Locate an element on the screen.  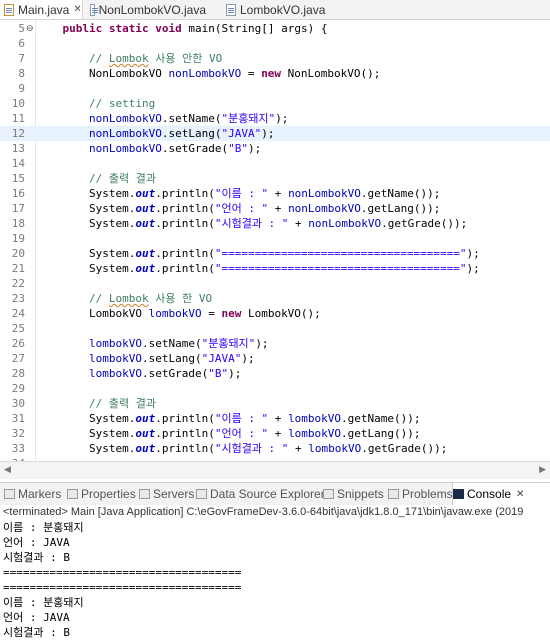
code-line: 12 nonLombokVO.setLang("JAVA"); is located at coordinates (275, 133).